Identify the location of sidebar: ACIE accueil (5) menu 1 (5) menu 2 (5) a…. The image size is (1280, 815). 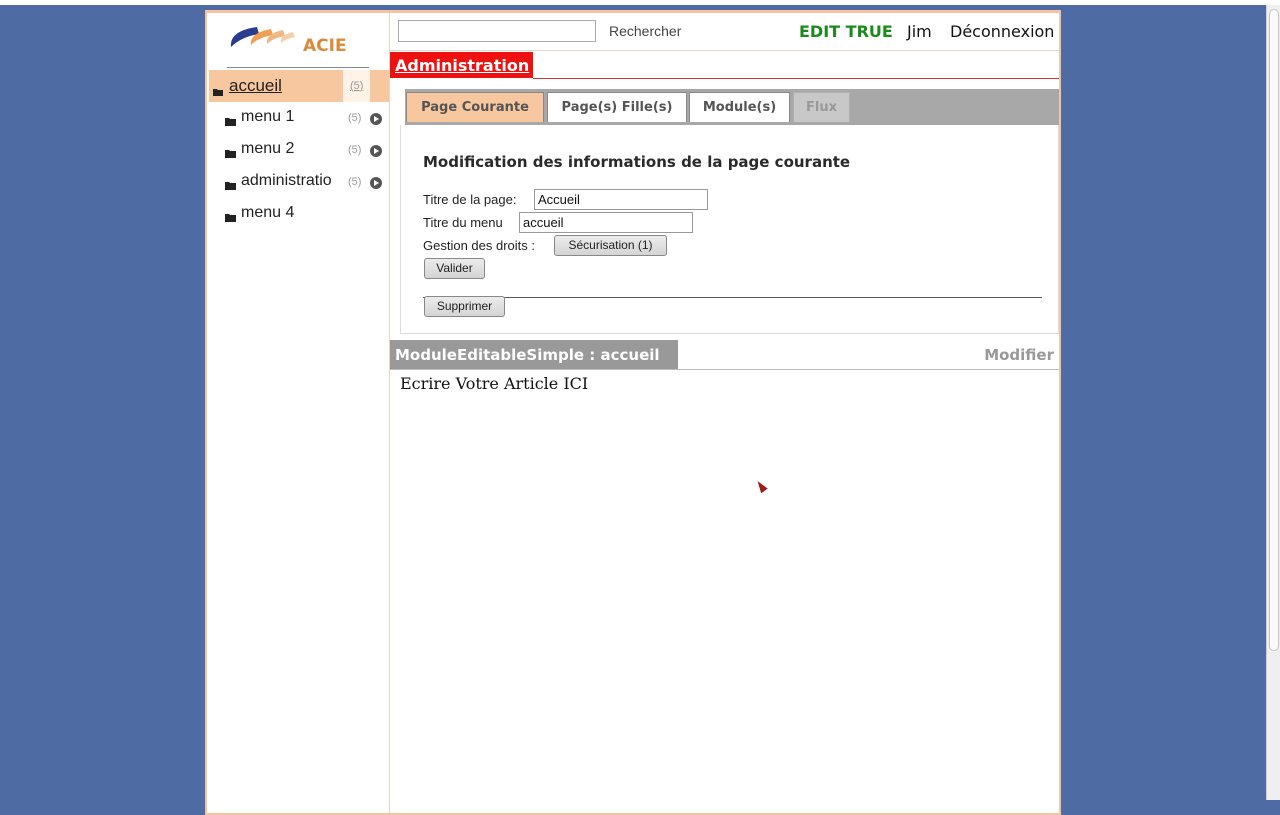
(298, 413).